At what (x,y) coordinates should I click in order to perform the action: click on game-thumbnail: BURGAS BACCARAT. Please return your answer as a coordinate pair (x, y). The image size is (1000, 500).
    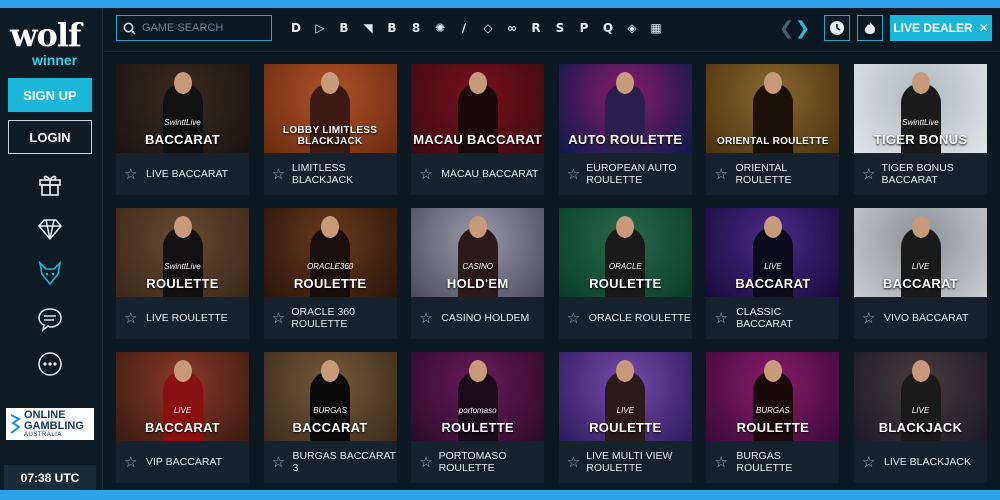
    Looking at the image, I should click on (330, 396).